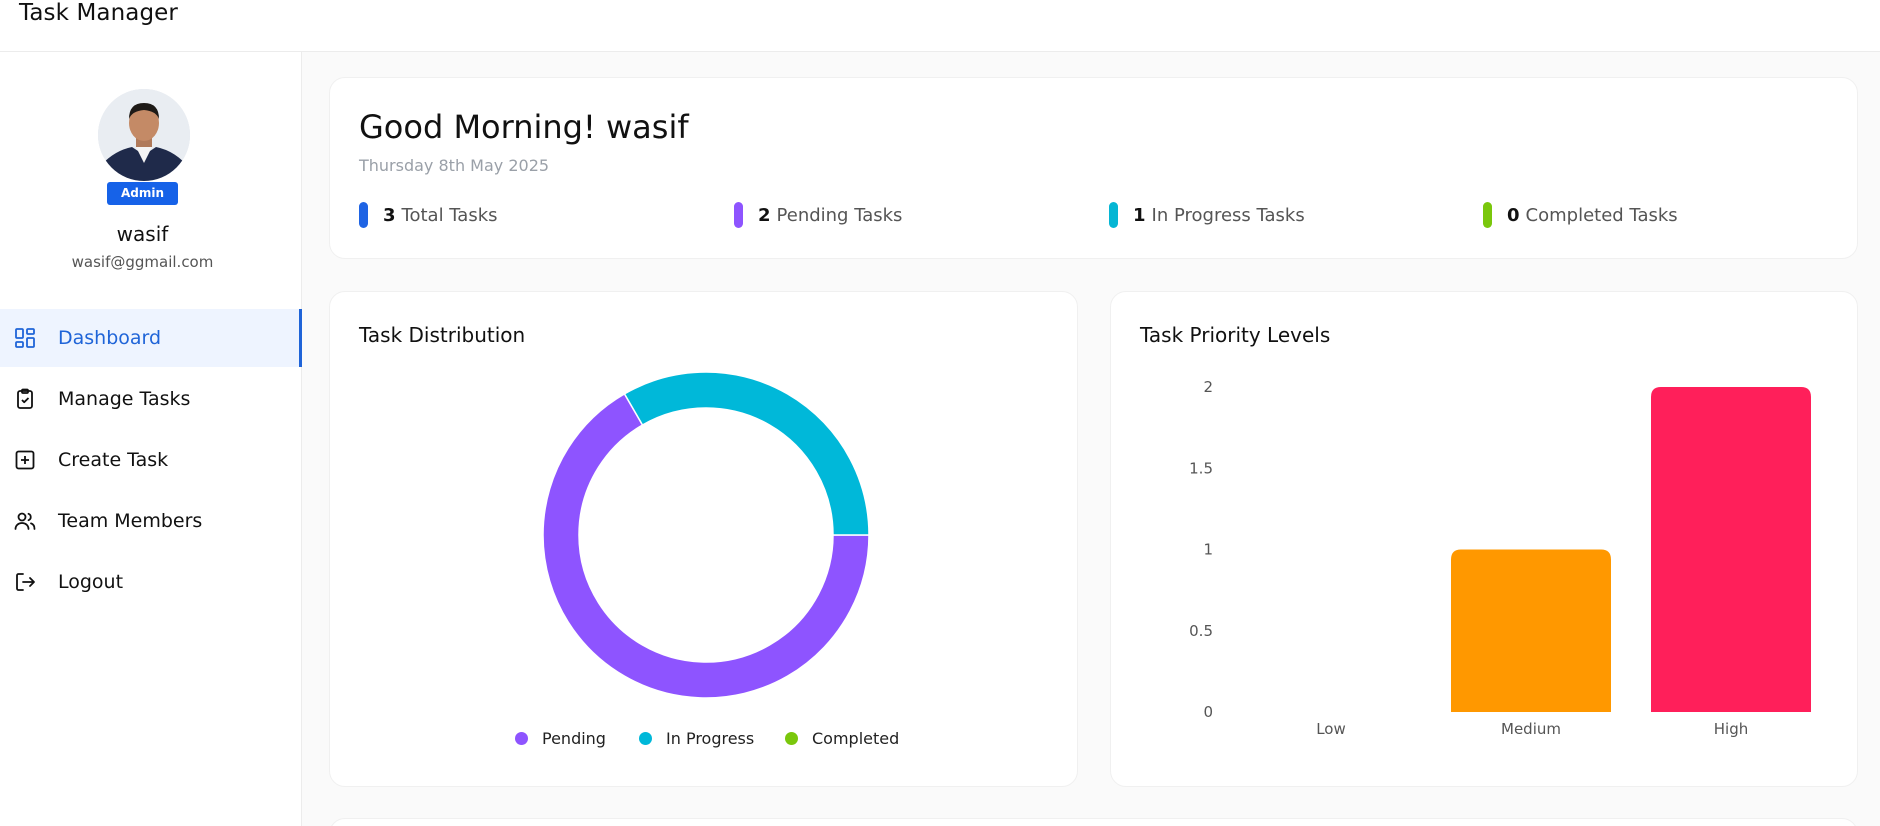 The image size is (1880, 826). What do you see at coordinates (764, 215) in the screenshot?
I see `stat-count: 2` at bounding box center [764, 215].